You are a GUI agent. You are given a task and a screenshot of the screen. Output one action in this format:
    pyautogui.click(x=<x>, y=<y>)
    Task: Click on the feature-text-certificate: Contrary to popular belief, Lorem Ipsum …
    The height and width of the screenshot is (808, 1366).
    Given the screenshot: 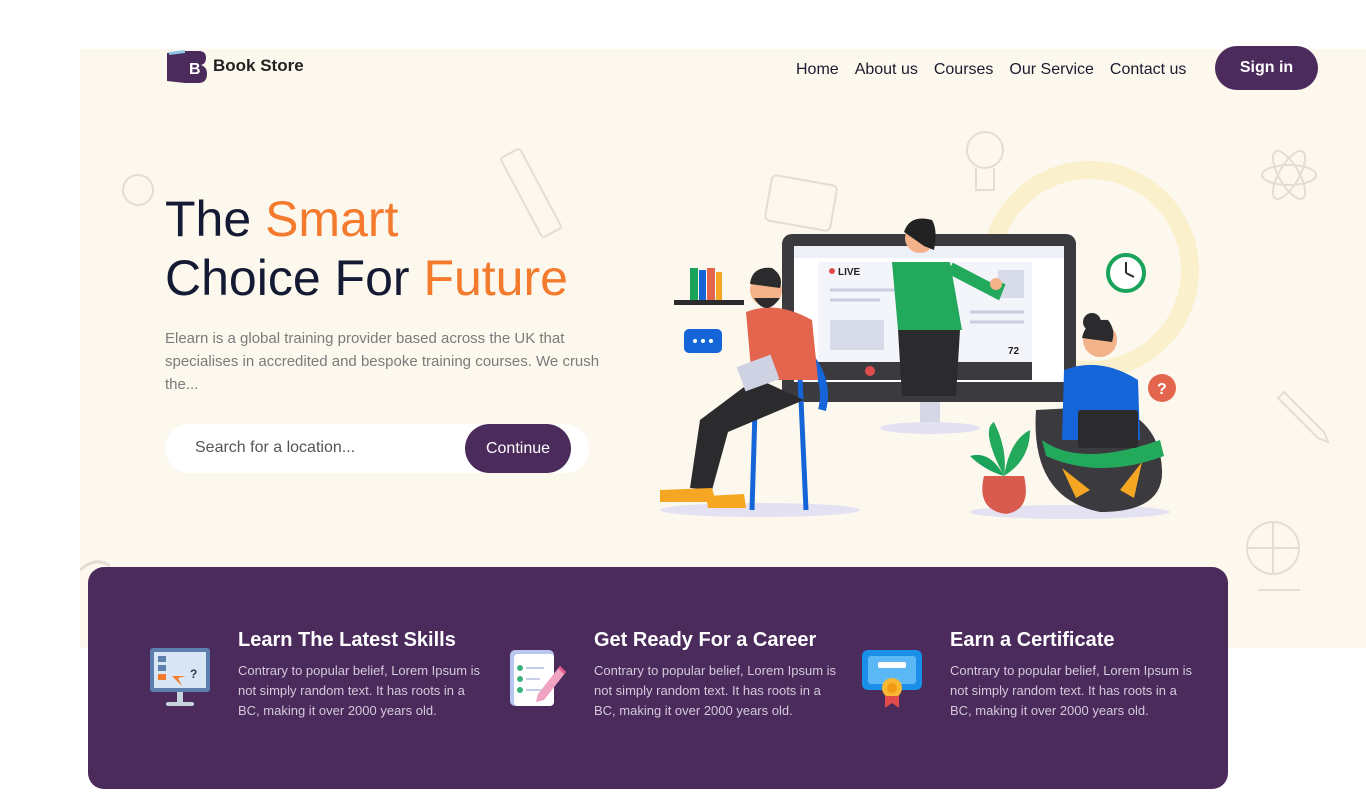 What is the action you would take?
    pyautogui.click(x=1071, y=690)
    